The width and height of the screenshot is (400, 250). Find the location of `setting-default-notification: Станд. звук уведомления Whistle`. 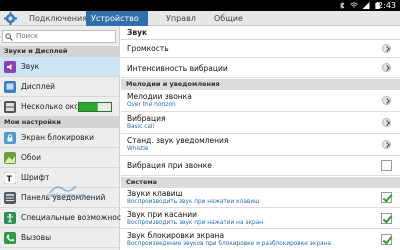

setting-default-notification: Станд. звук уведомления Whistle is located at coordinates (260, 145).